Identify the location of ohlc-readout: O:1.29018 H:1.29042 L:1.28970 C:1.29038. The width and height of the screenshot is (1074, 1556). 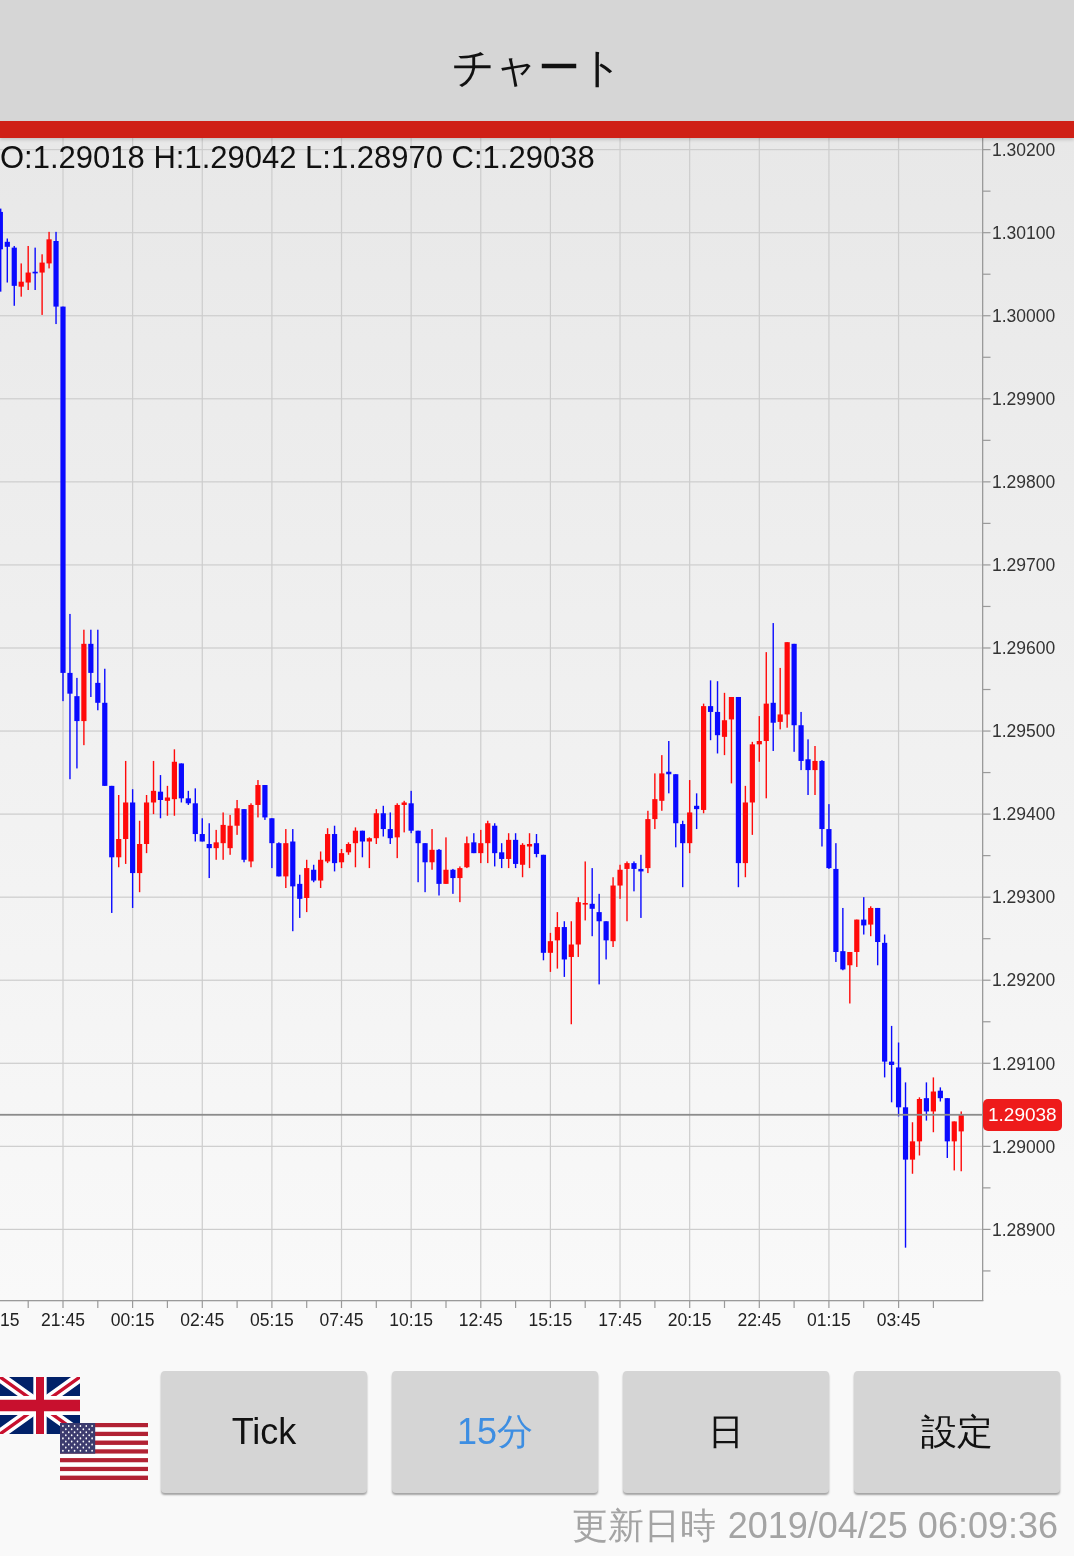
(297, 158).